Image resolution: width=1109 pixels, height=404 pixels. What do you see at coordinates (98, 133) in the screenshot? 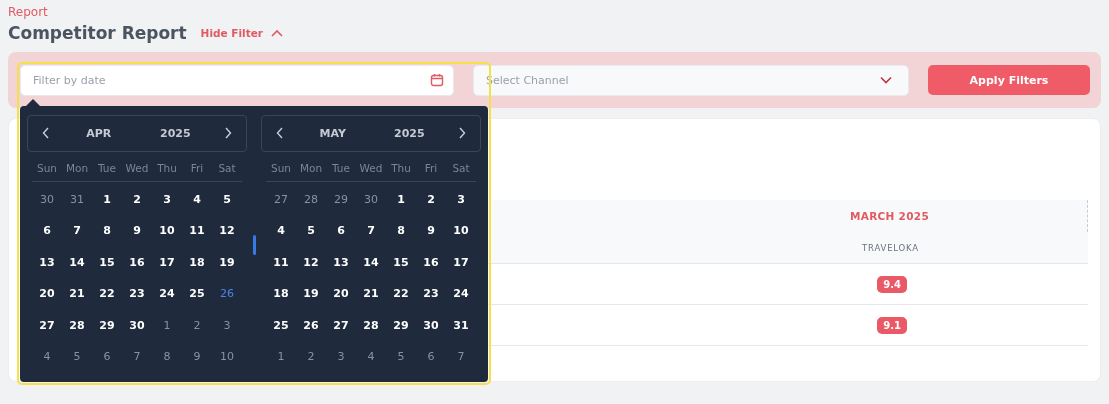
I see `month-label: APR` at bounding box center [98, 133].